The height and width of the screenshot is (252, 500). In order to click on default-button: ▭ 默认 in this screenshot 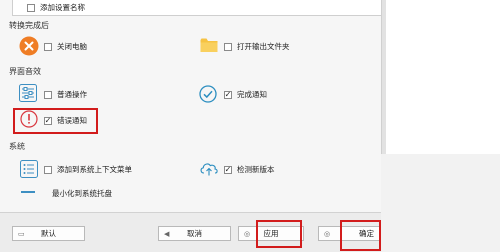, I will do `click(48, 233)`.